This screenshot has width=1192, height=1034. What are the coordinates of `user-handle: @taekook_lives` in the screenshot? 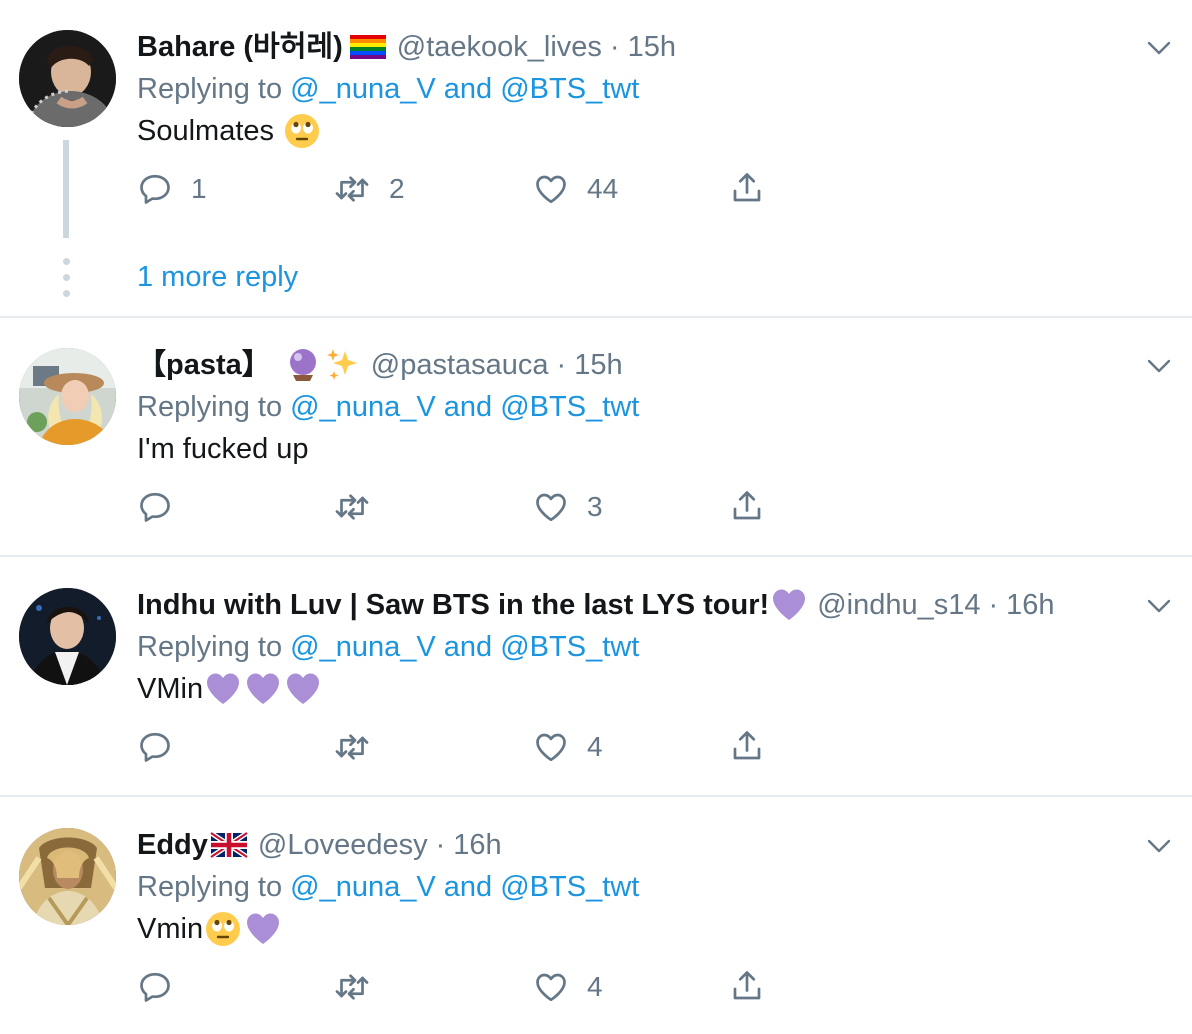 It's located at (499, 47).